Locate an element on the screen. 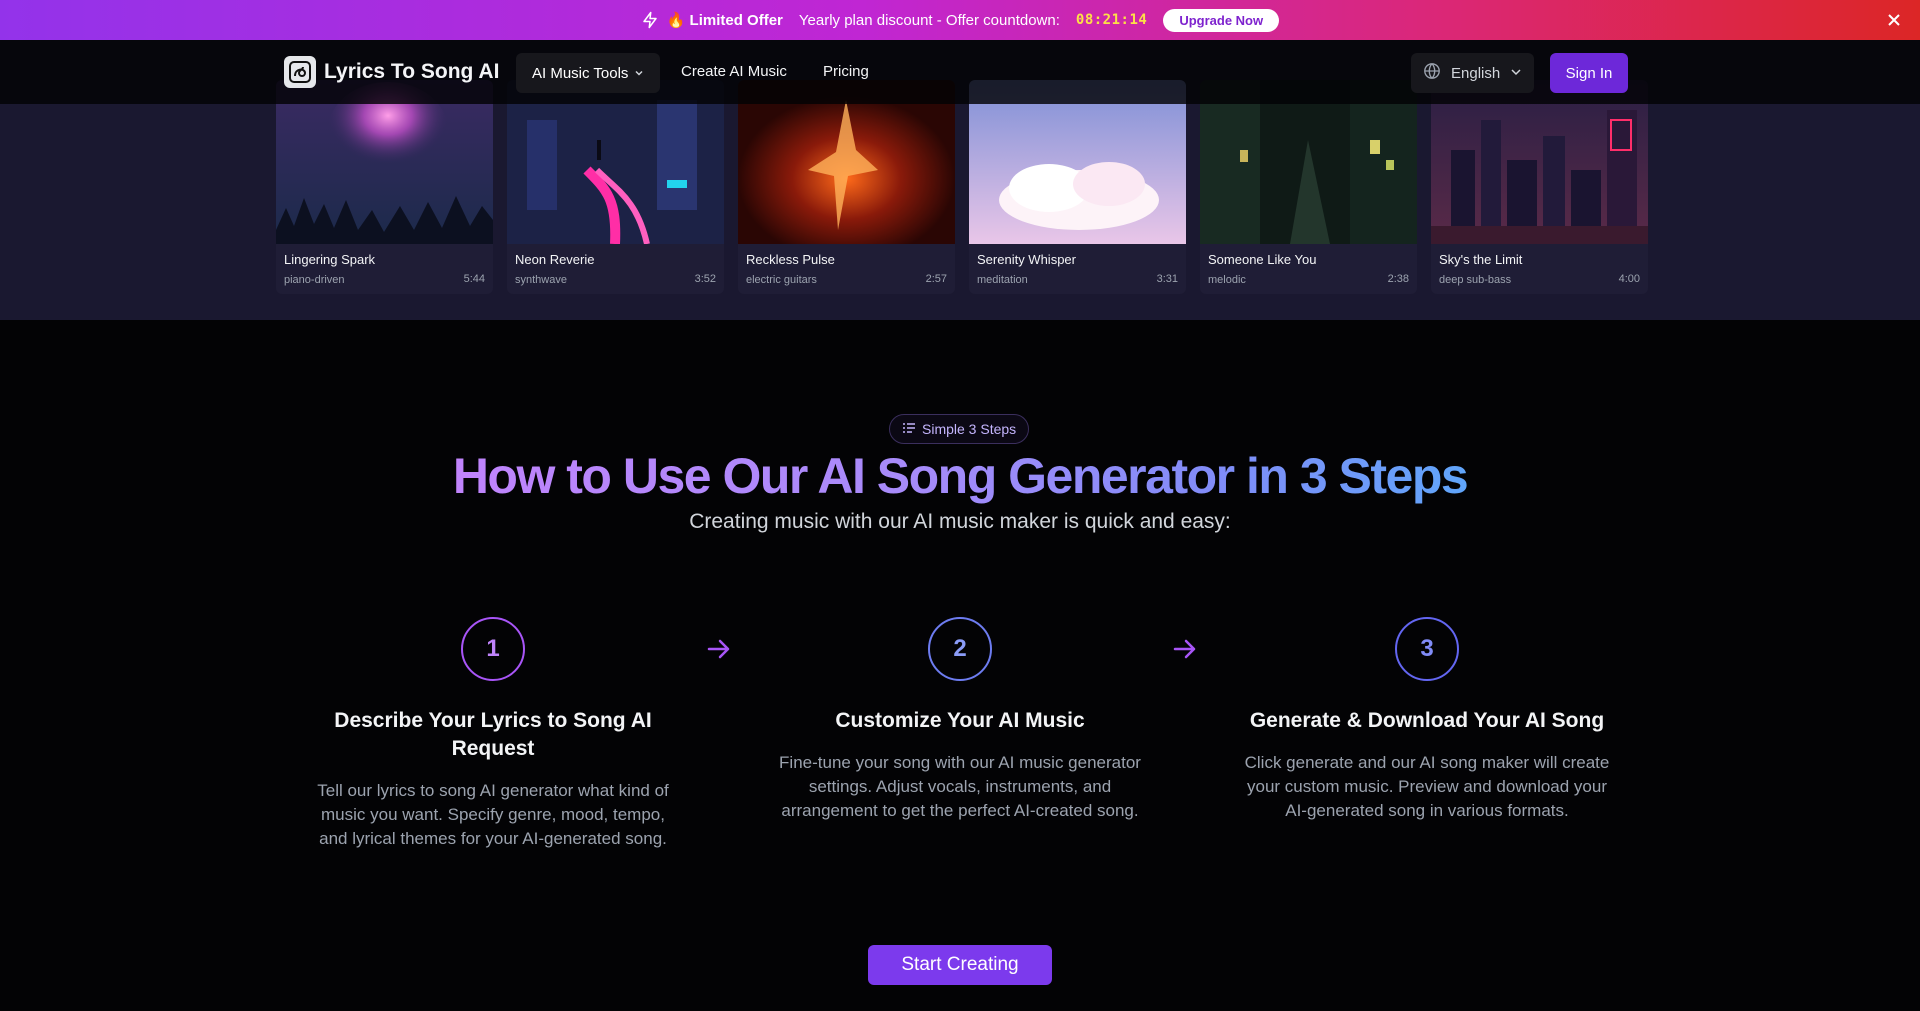 This screenshot has width=1920, height=1011. step-title: Generate & Download Your AI Song is located at coordinates (1427, 720).